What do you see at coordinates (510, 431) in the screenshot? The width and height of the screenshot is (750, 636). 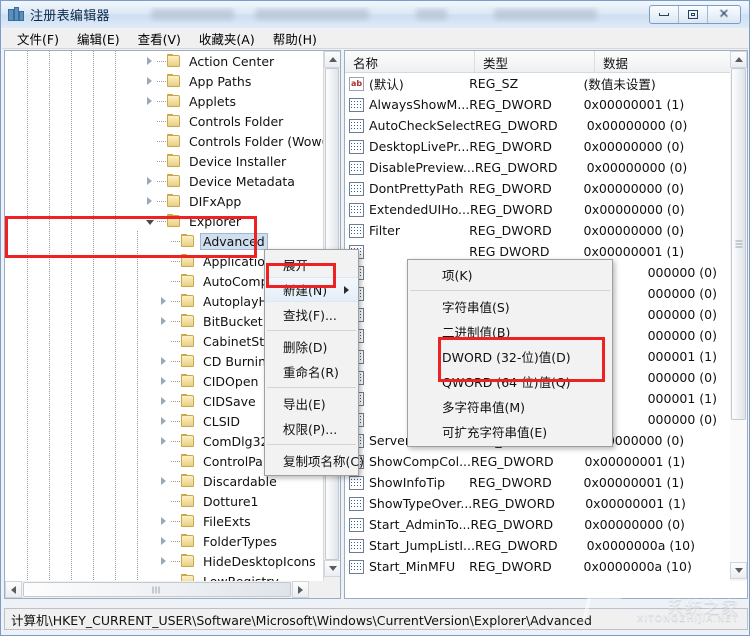 I see `submenu-expandable-string: 可扩充字符串值(E)` at bounding box center [510, 431].